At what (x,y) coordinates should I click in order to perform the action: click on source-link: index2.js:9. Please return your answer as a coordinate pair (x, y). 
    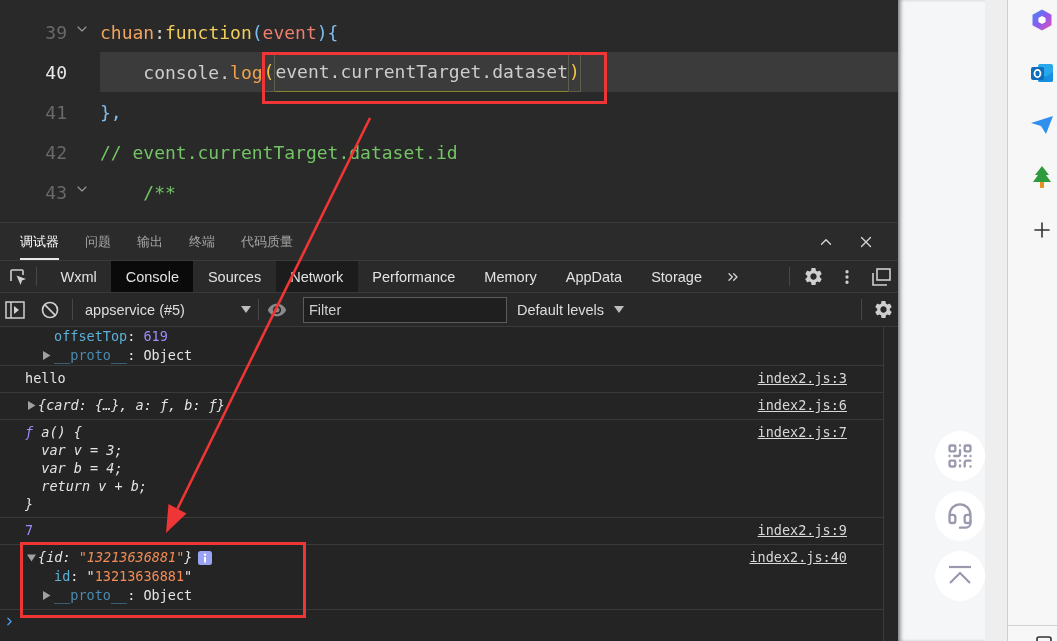
    Looking at the image, I should click on (802, 530).